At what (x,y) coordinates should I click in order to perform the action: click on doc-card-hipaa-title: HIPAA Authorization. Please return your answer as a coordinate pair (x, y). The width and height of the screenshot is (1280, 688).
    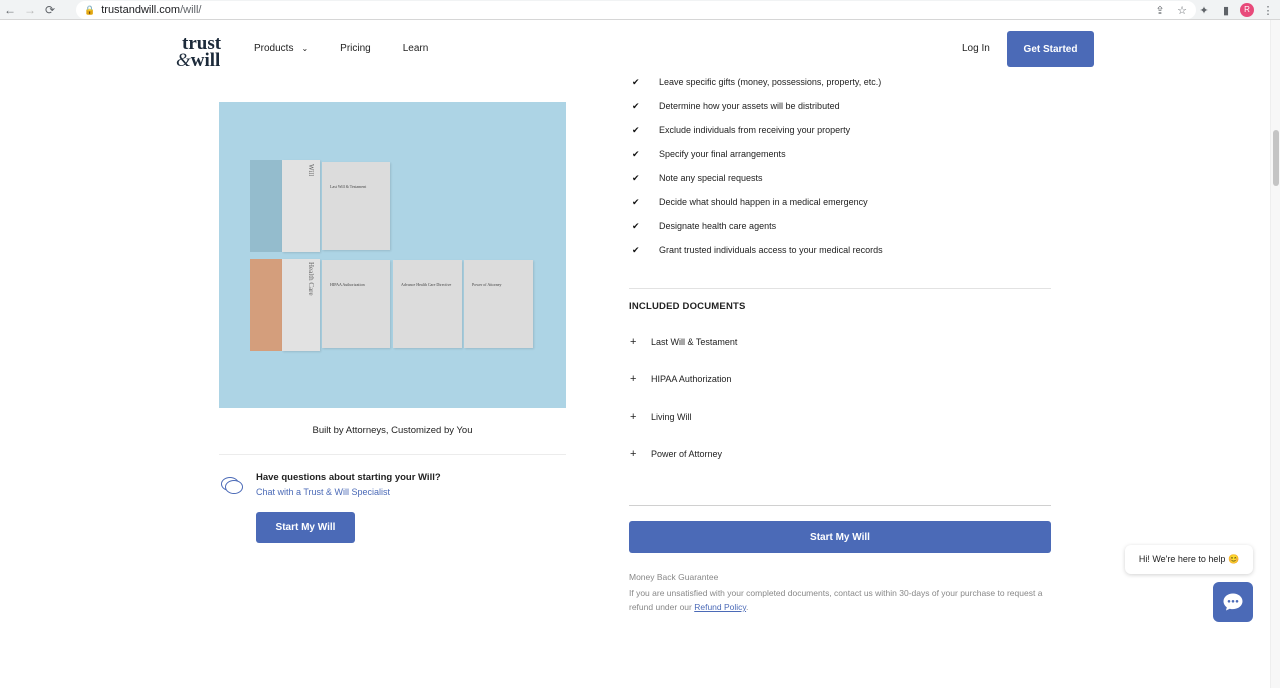
    Looking at the image, I should click on (347, 284).